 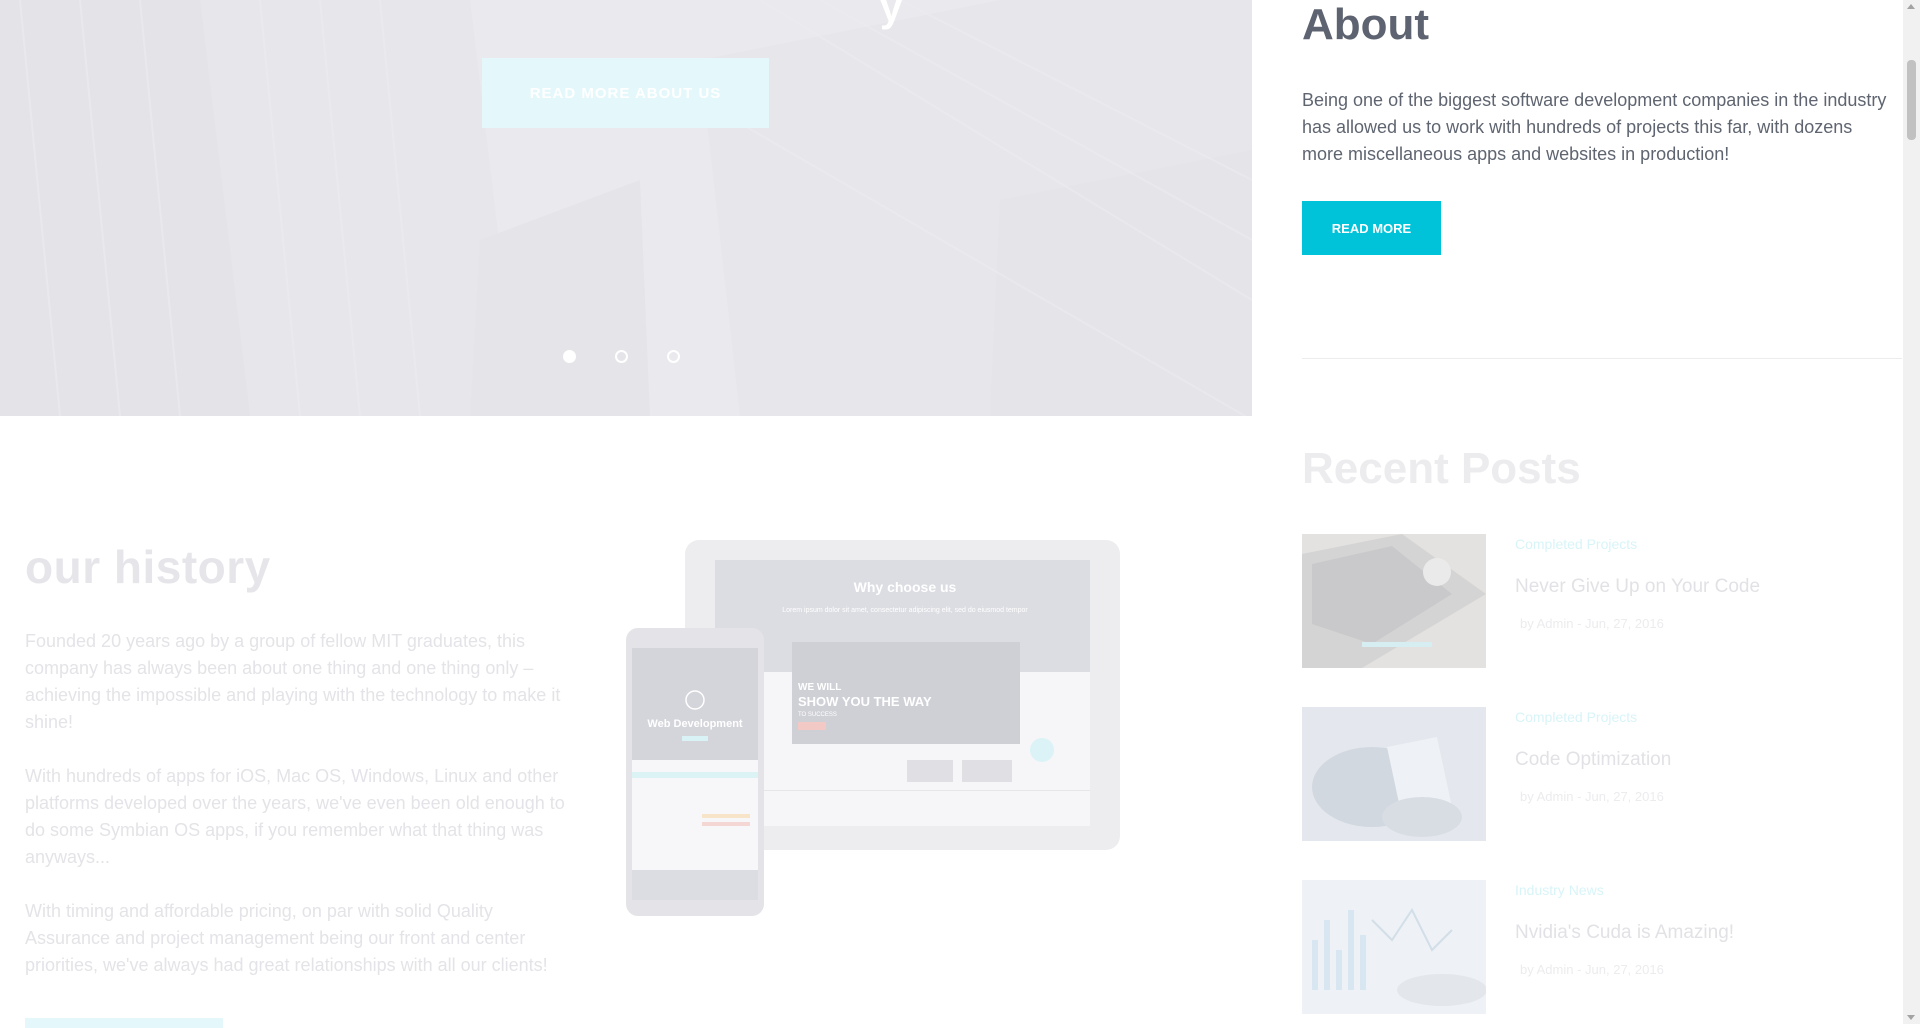 What do you see at coordinates (1394, 947) in the screenshot?
I see `post-thumbnail-charts` at bounding box center [1394, 947].